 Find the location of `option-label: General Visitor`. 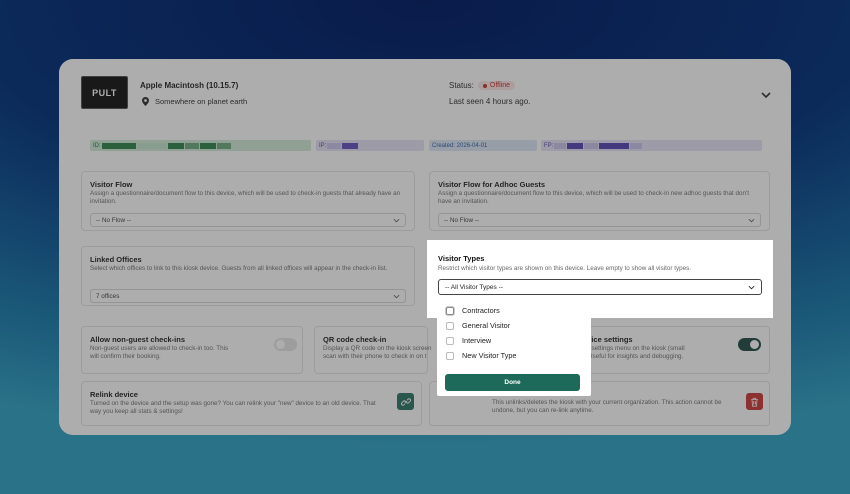

option-label: General Visitor is located at coordinates (486, 325).